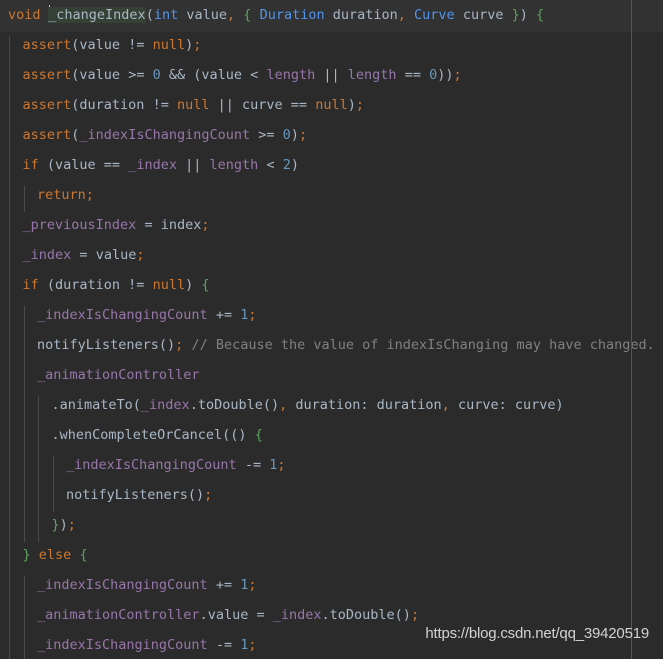  What do you see at coordinates (483, 15) in the screenshot?
I see `code-token: curve` at bounding box center [483, 15].